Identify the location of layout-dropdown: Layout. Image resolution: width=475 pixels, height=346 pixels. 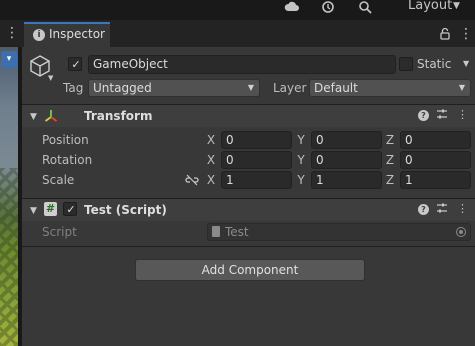
(430, 8).